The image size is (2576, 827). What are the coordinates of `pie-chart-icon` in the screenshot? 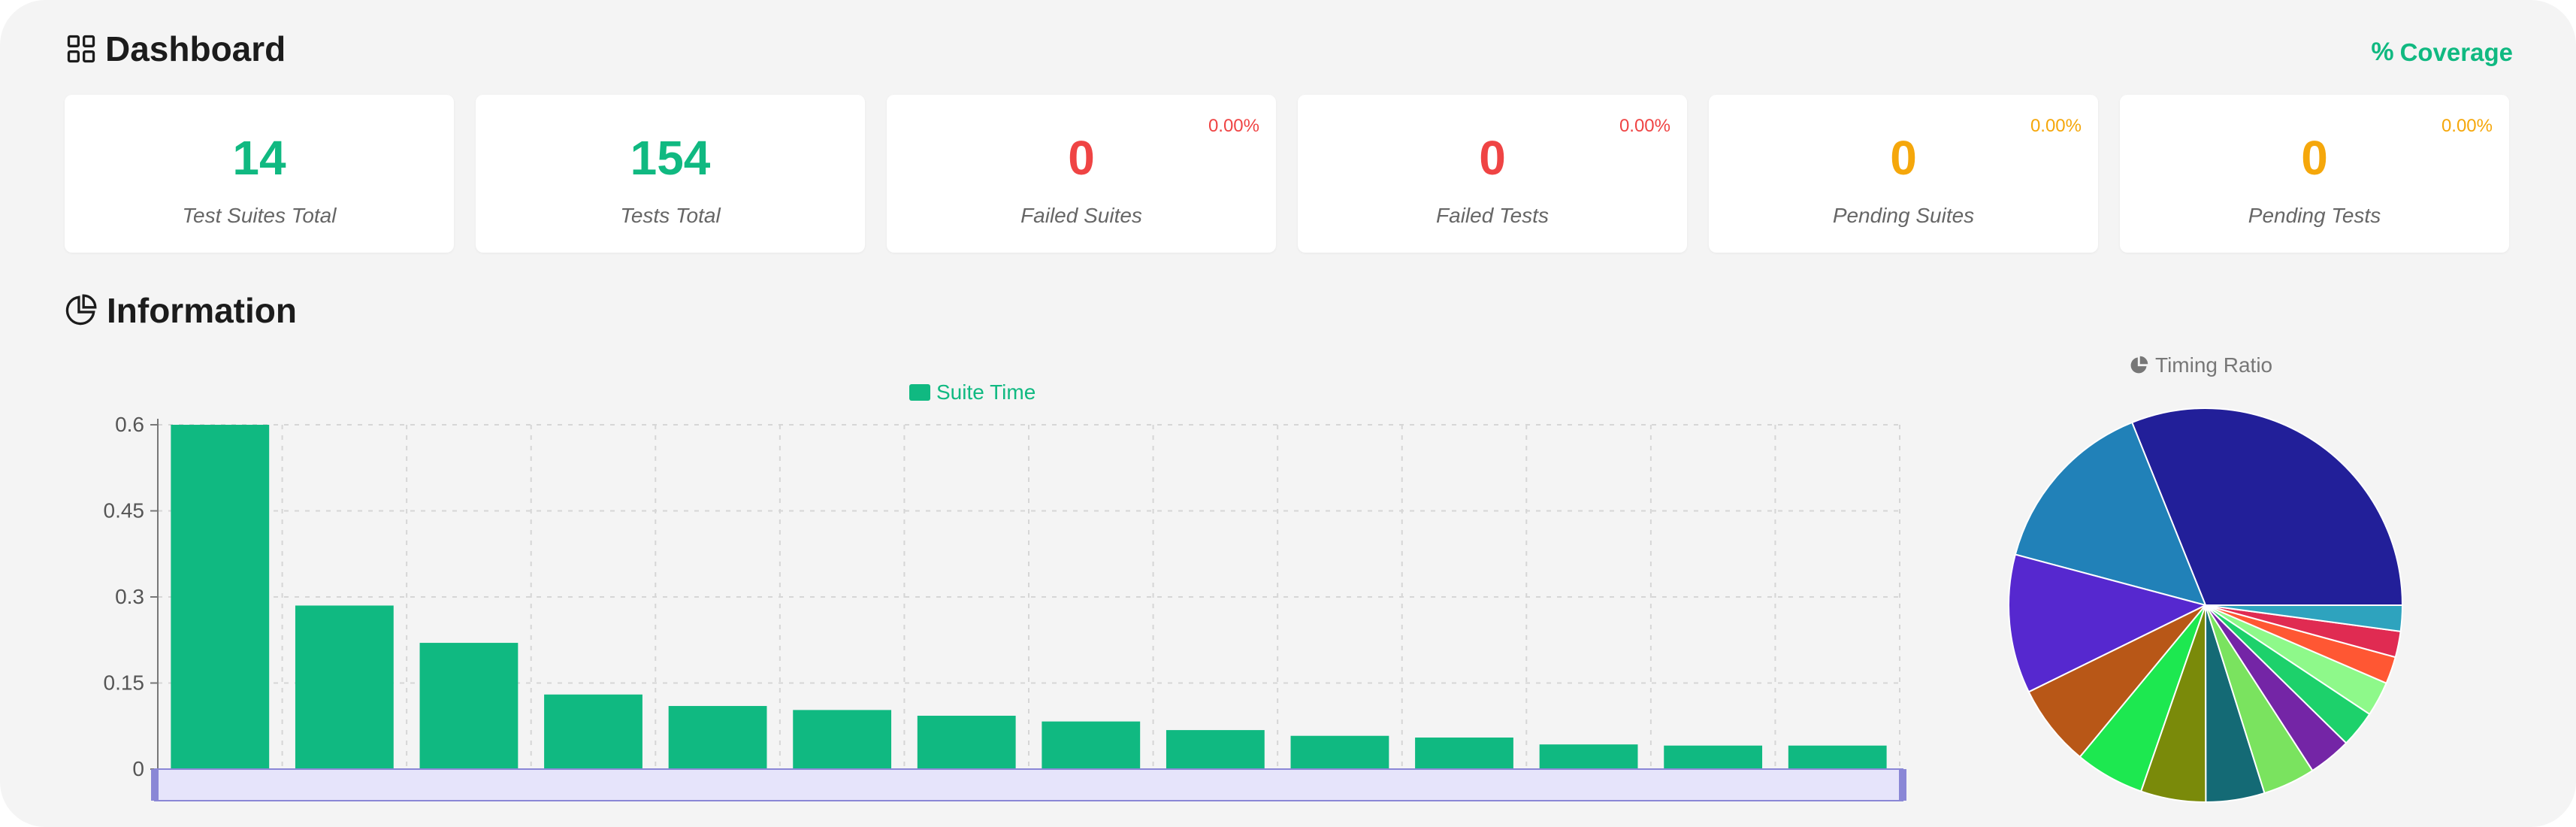 It's located at (2139, 365).